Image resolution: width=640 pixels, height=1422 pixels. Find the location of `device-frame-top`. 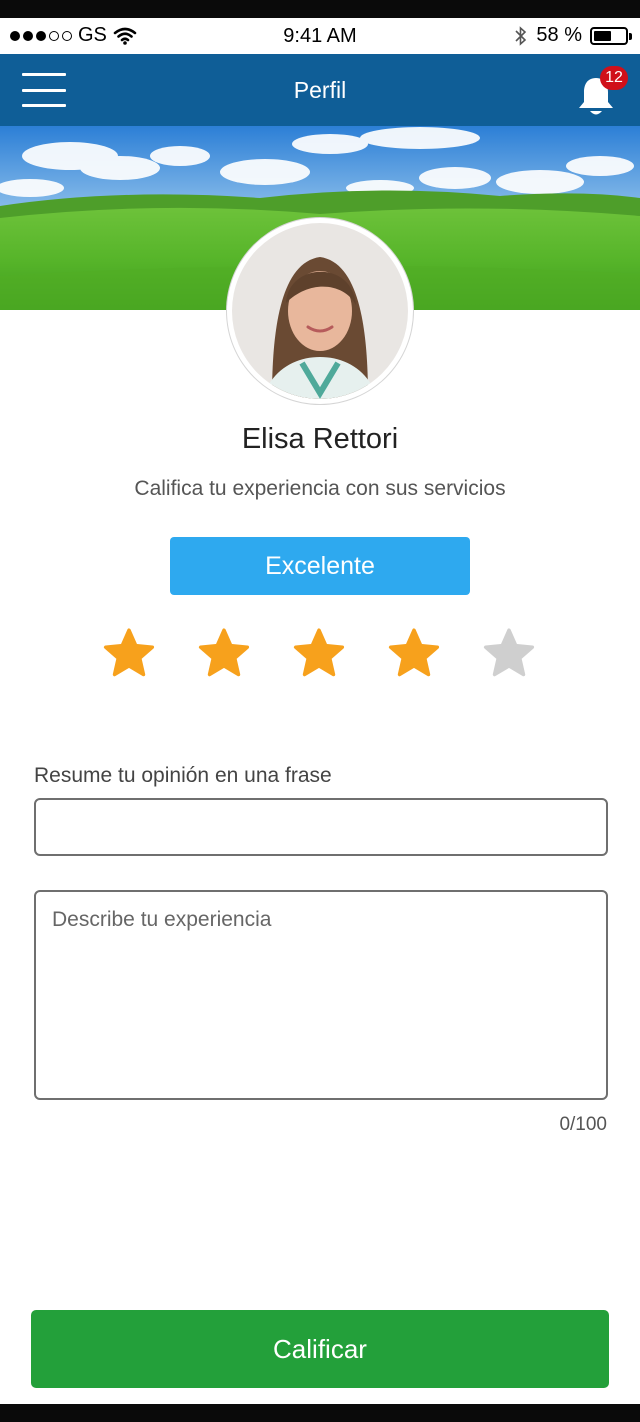

device-frame-top is located at coordinates (320, 9).